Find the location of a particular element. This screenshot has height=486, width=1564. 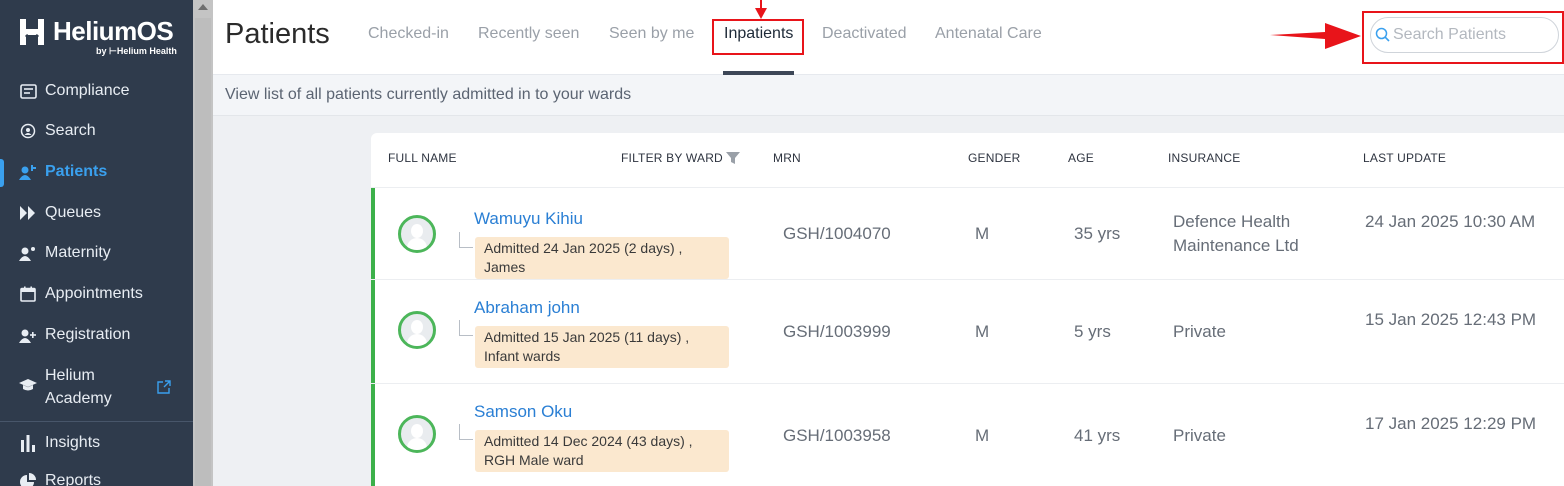

pie-chart-icon is located at coordinates (28, 479).